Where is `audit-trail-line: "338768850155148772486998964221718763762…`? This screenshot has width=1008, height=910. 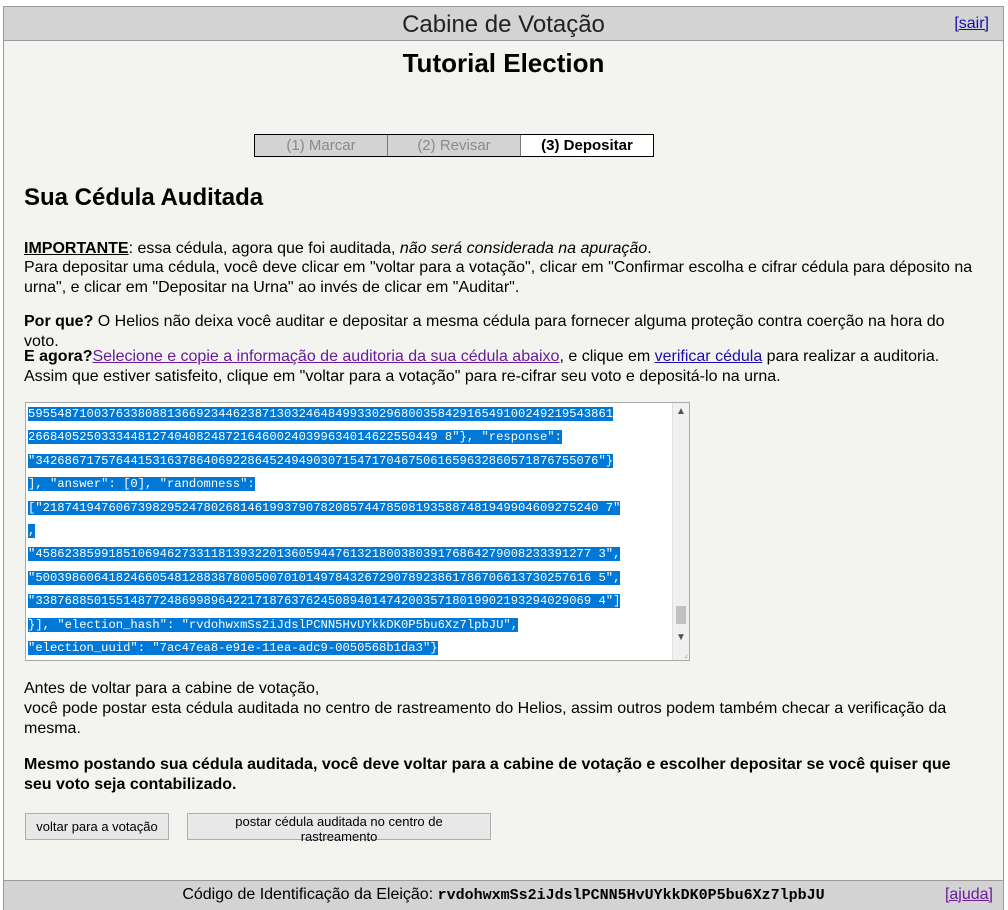 audit-trail-line: "338768850155148772486998964221718763762… is located at coordinates (349, 601).